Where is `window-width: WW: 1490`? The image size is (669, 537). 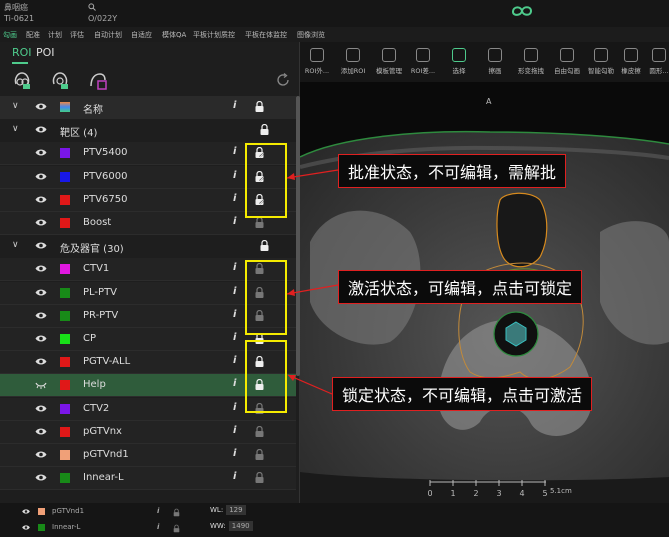 window-width: WW: 1490 is located at coordinates (231, 526).